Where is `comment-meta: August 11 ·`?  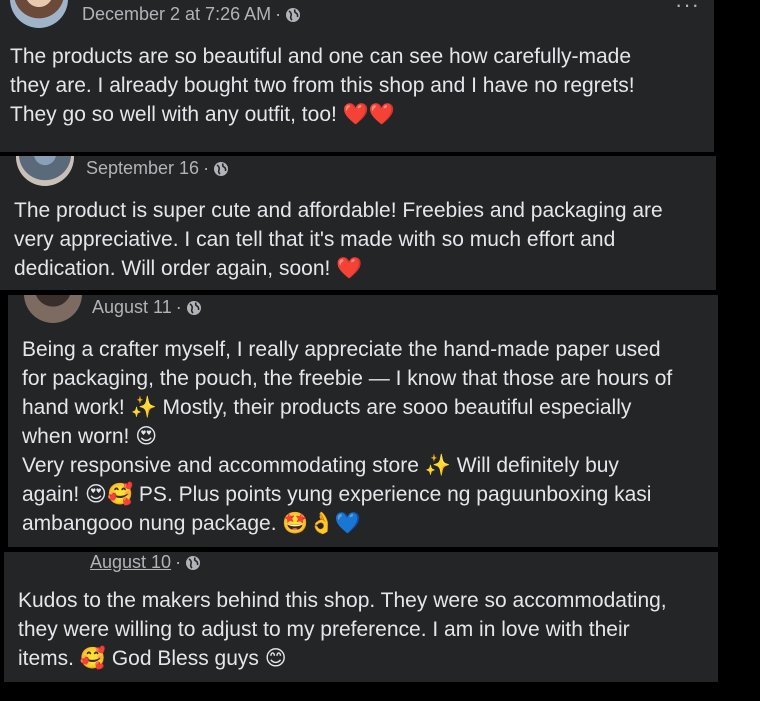
comment-meta: August 11 · is located at coordinates (147, 307).